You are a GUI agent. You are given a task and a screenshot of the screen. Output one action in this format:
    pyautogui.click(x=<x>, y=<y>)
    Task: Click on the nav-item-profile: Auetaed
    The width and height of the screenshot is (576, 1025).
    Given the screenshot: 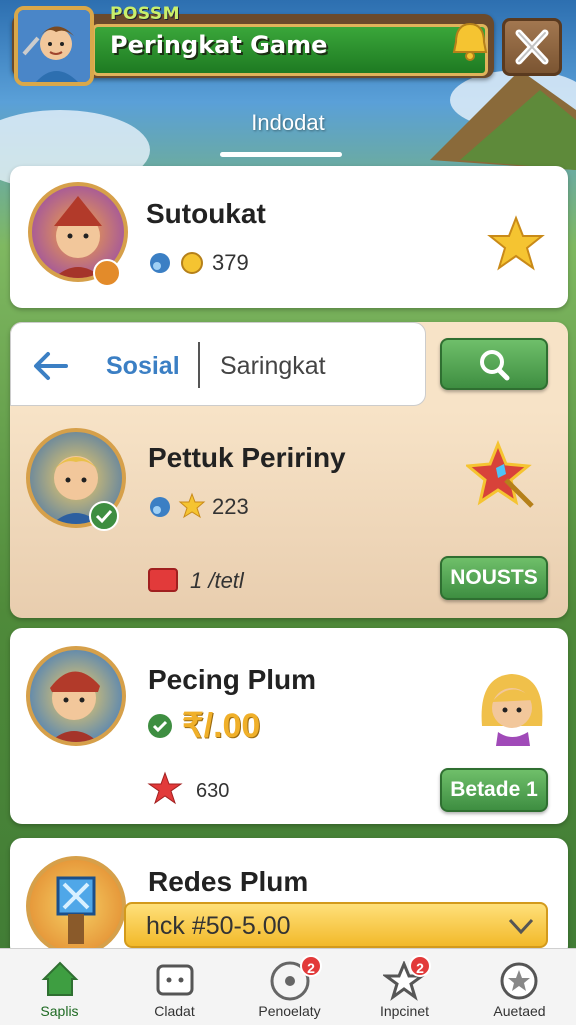 What is the action you would take?
    pyautogui.click(x=519, y=987)
    